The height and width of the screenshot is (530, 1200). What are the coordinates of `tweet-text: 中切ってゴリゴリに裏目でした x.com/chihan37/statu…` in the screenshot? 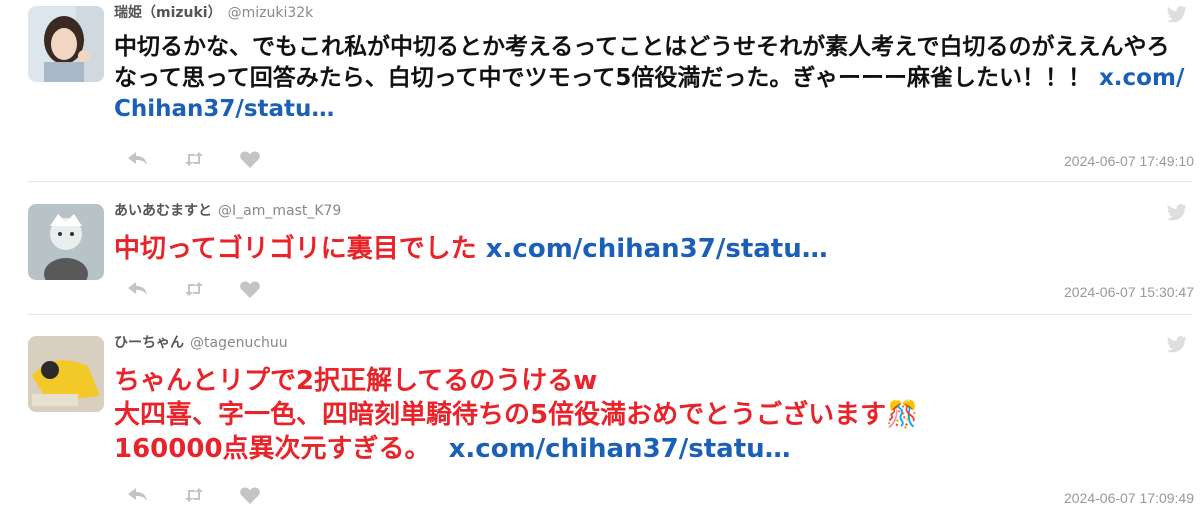 It's located at (651, 249).